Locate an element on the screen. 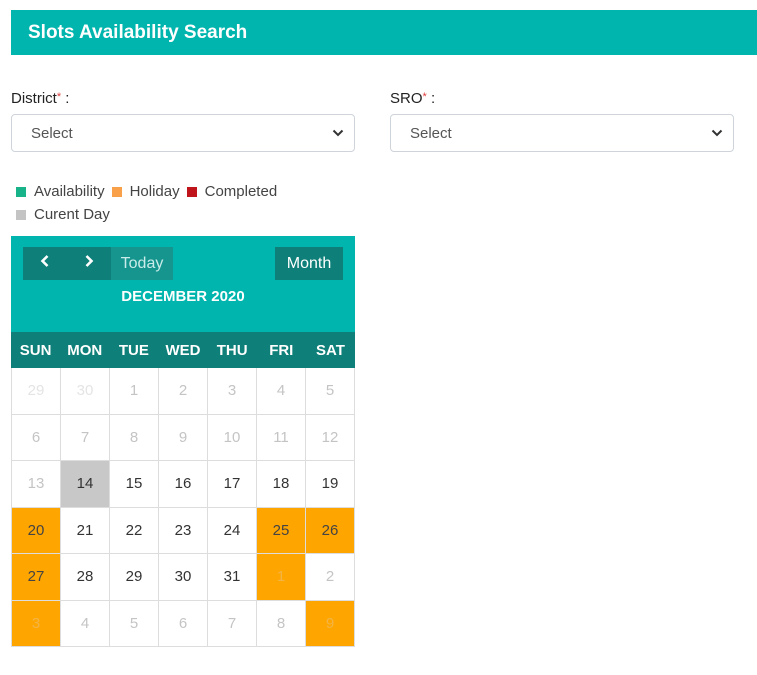 This screenshot has height=675, width=757. sro-select: Select is located at coordinates (562, 133).